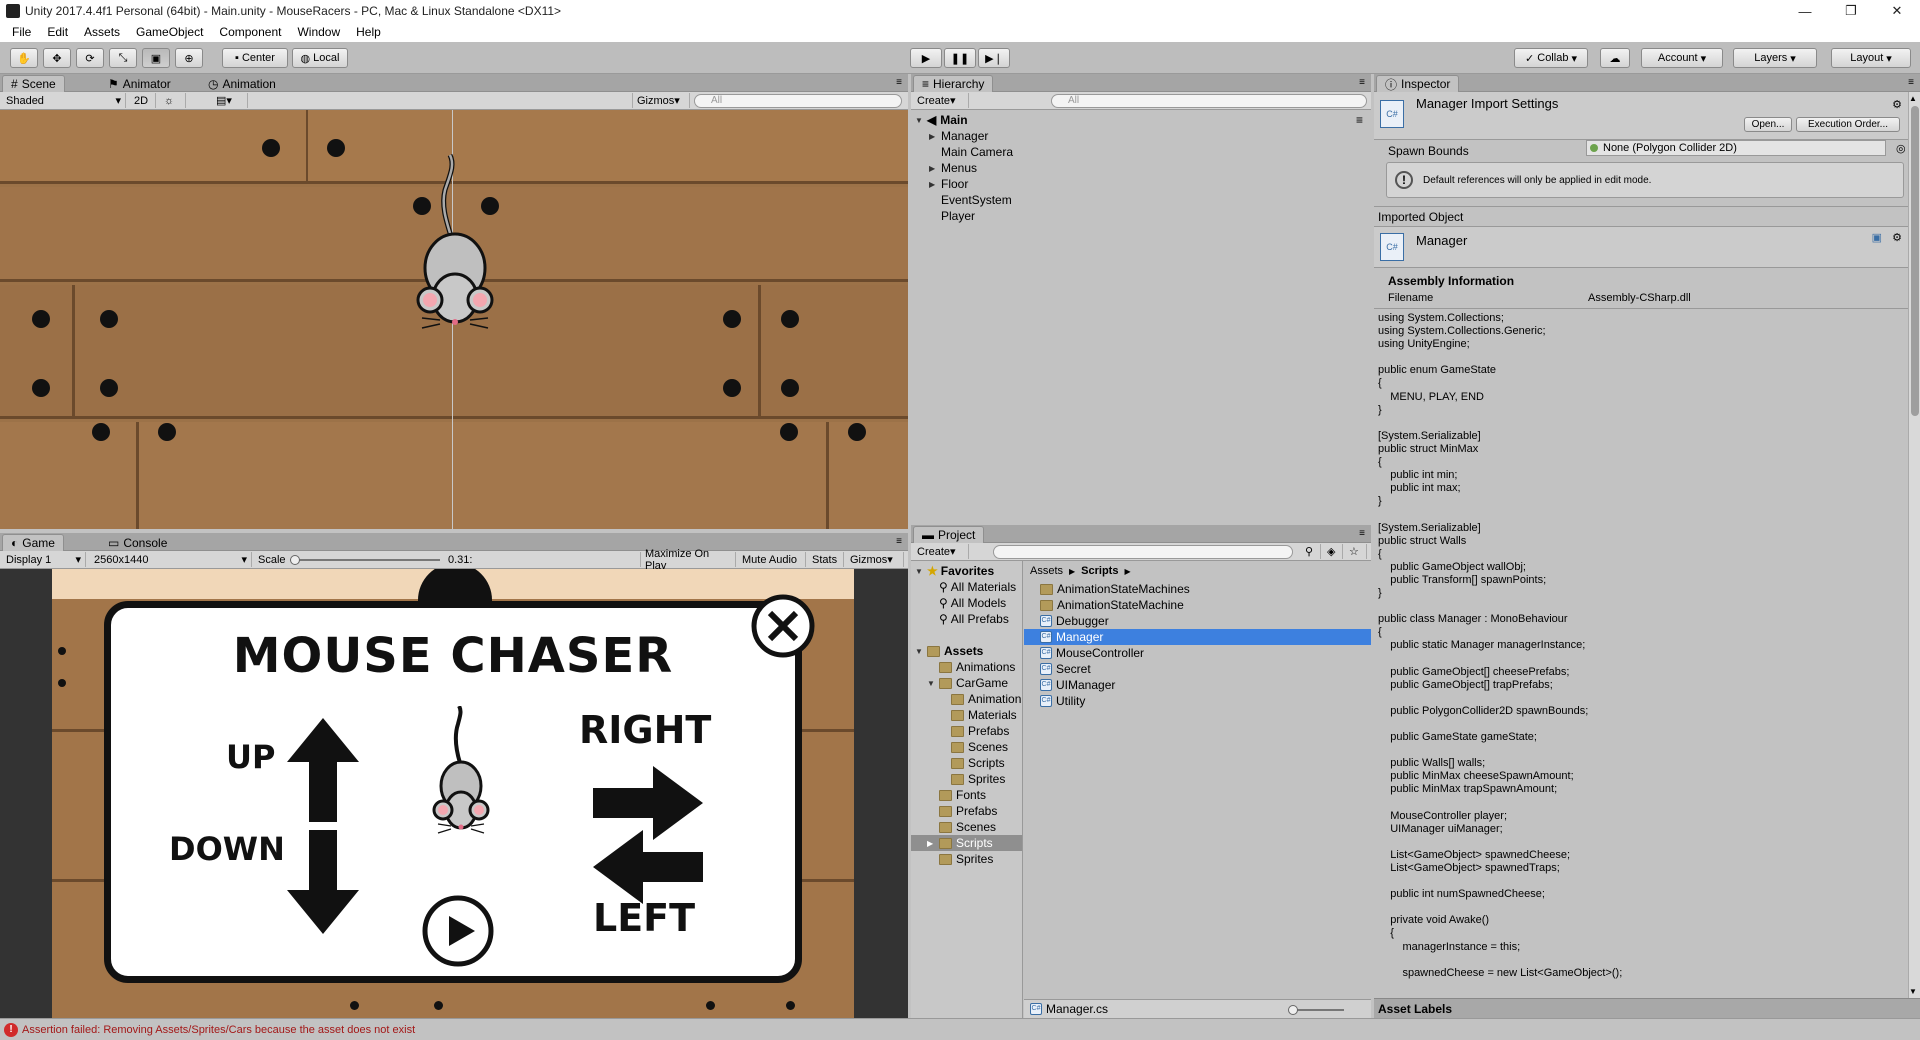  I want to click on maximize-button: ❐, so click(1851, 11).